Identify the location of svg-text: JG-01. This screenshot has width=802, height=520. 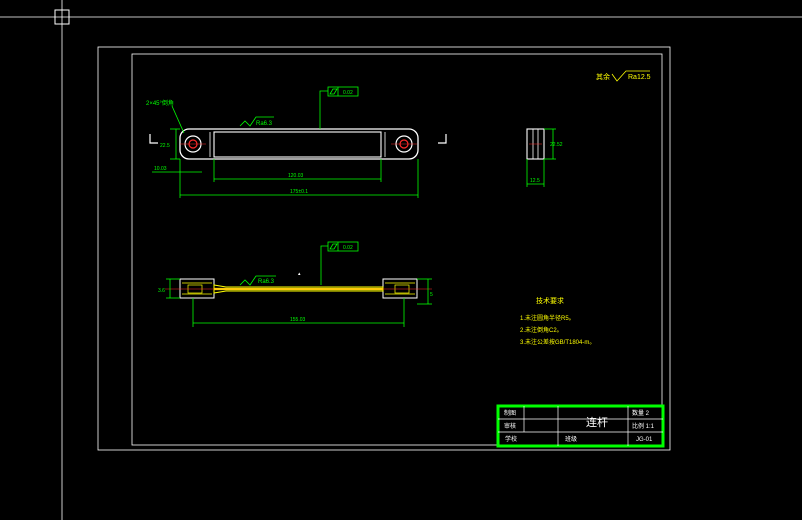
(644, 440).